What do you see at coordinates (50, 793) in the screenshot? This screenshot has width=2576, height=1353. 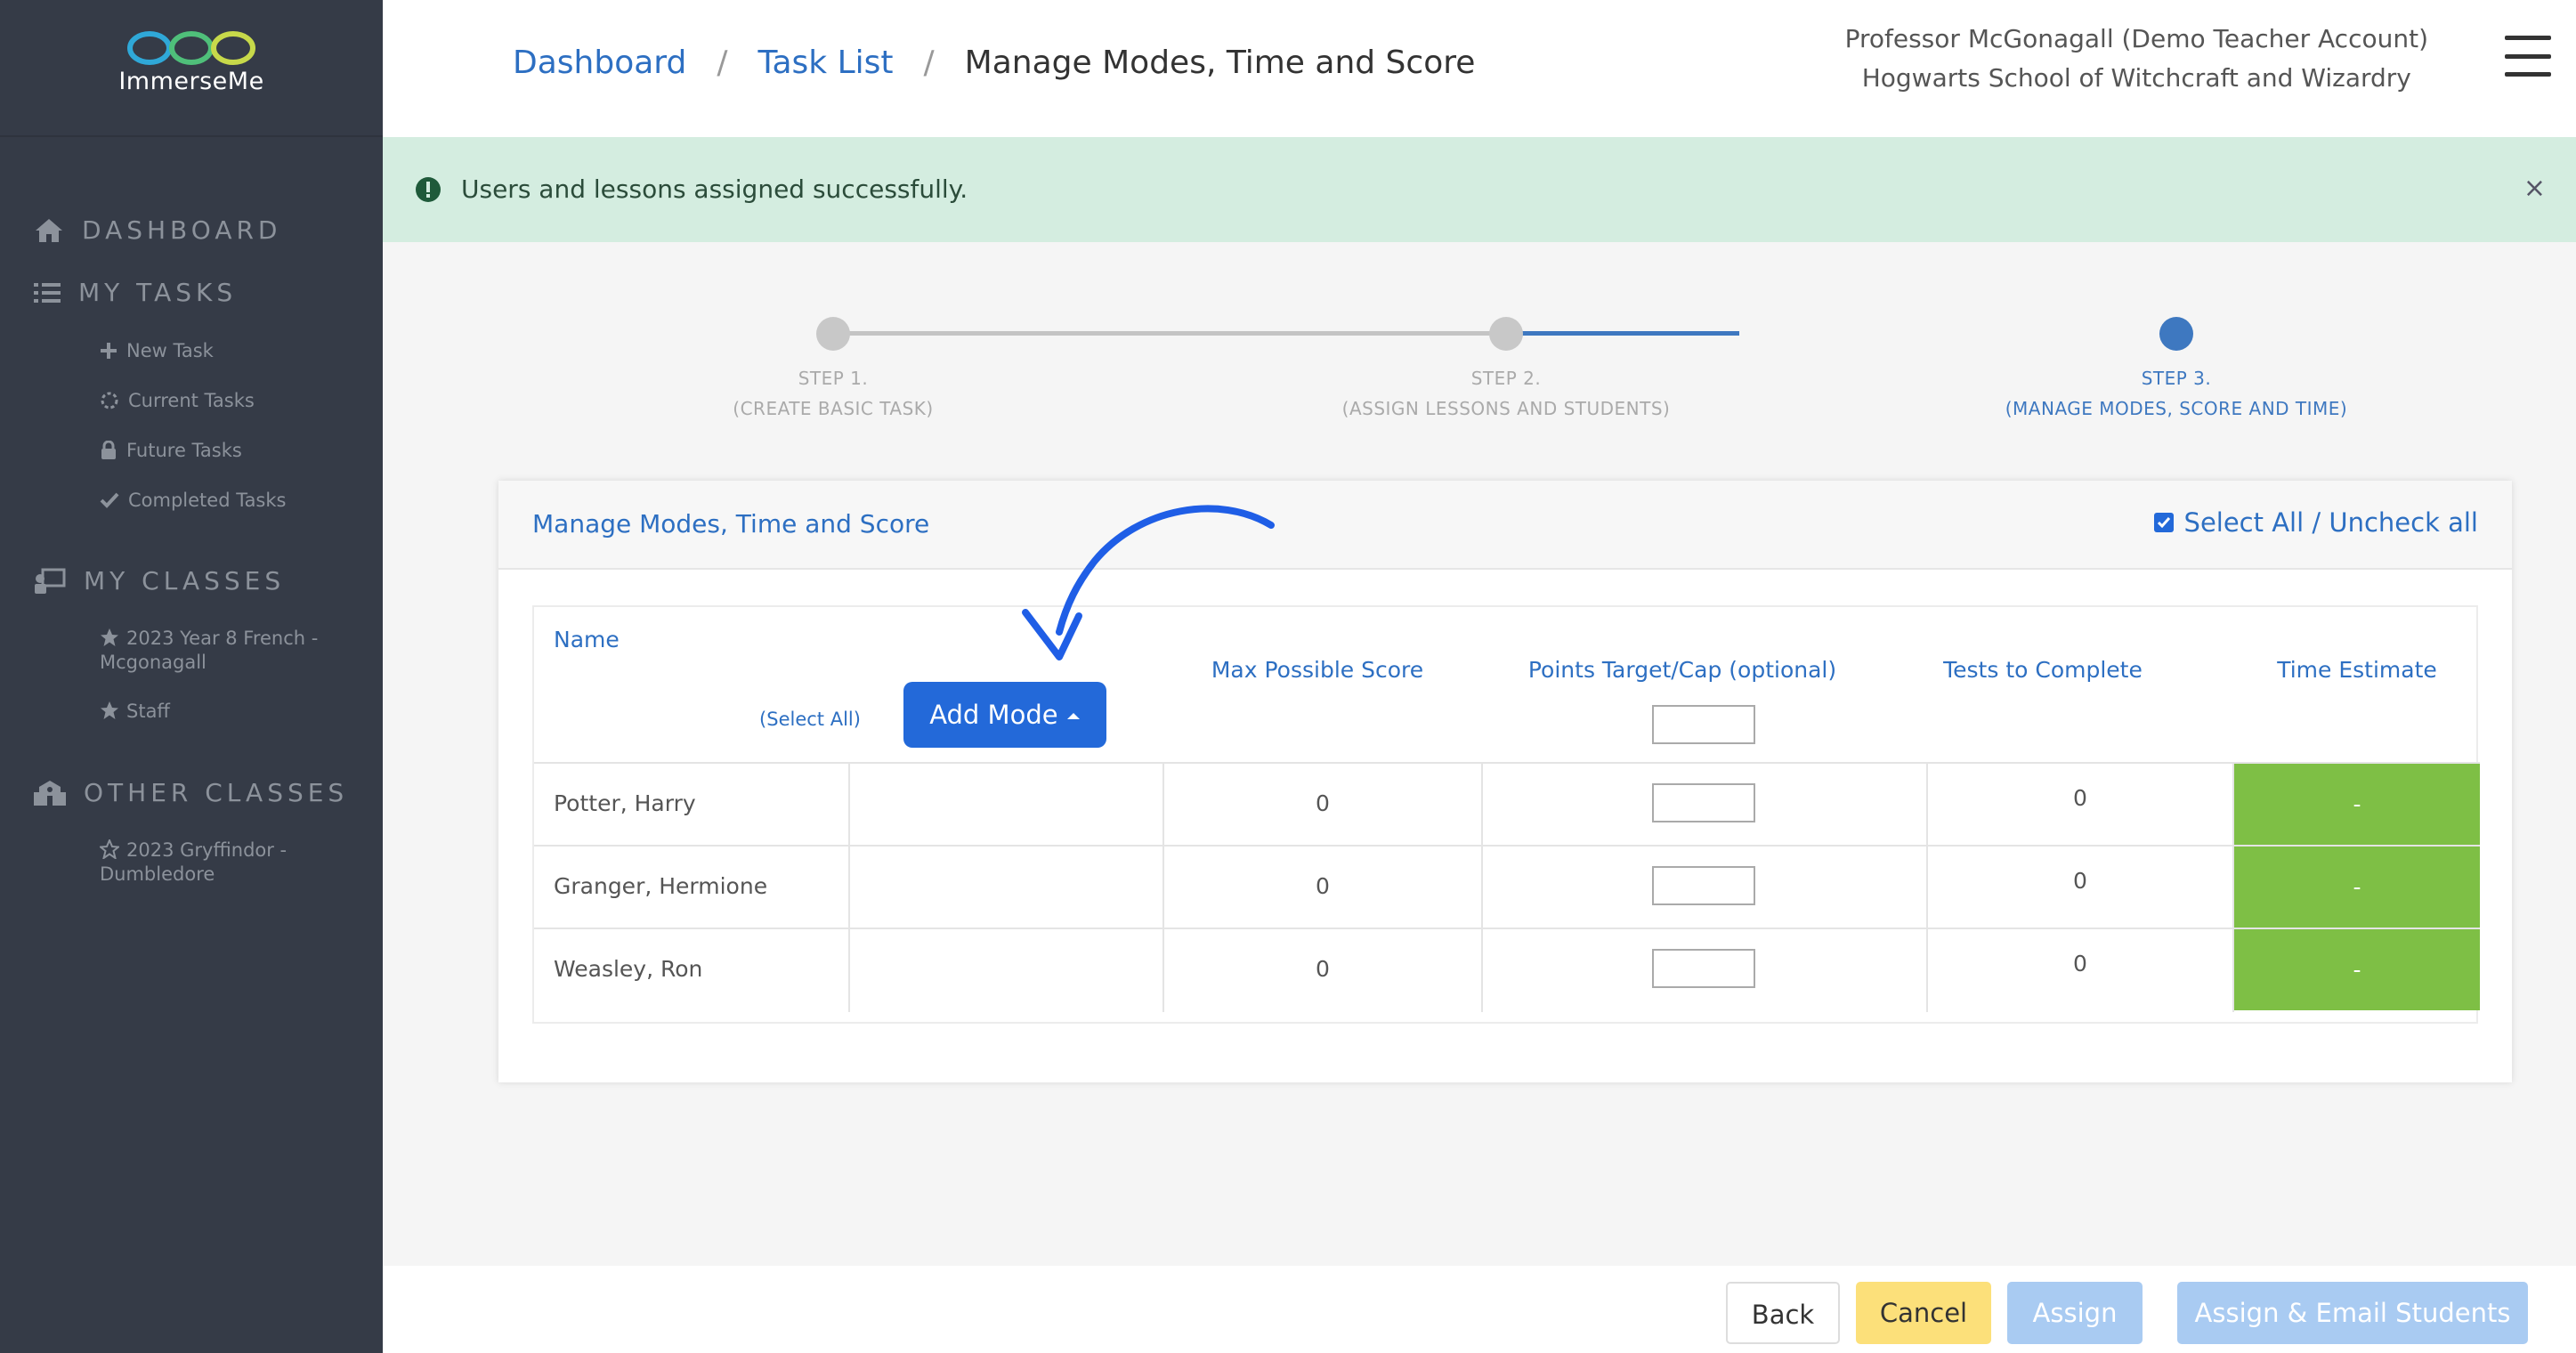 I see `school-building-icon` at bounding box center [50, 793].